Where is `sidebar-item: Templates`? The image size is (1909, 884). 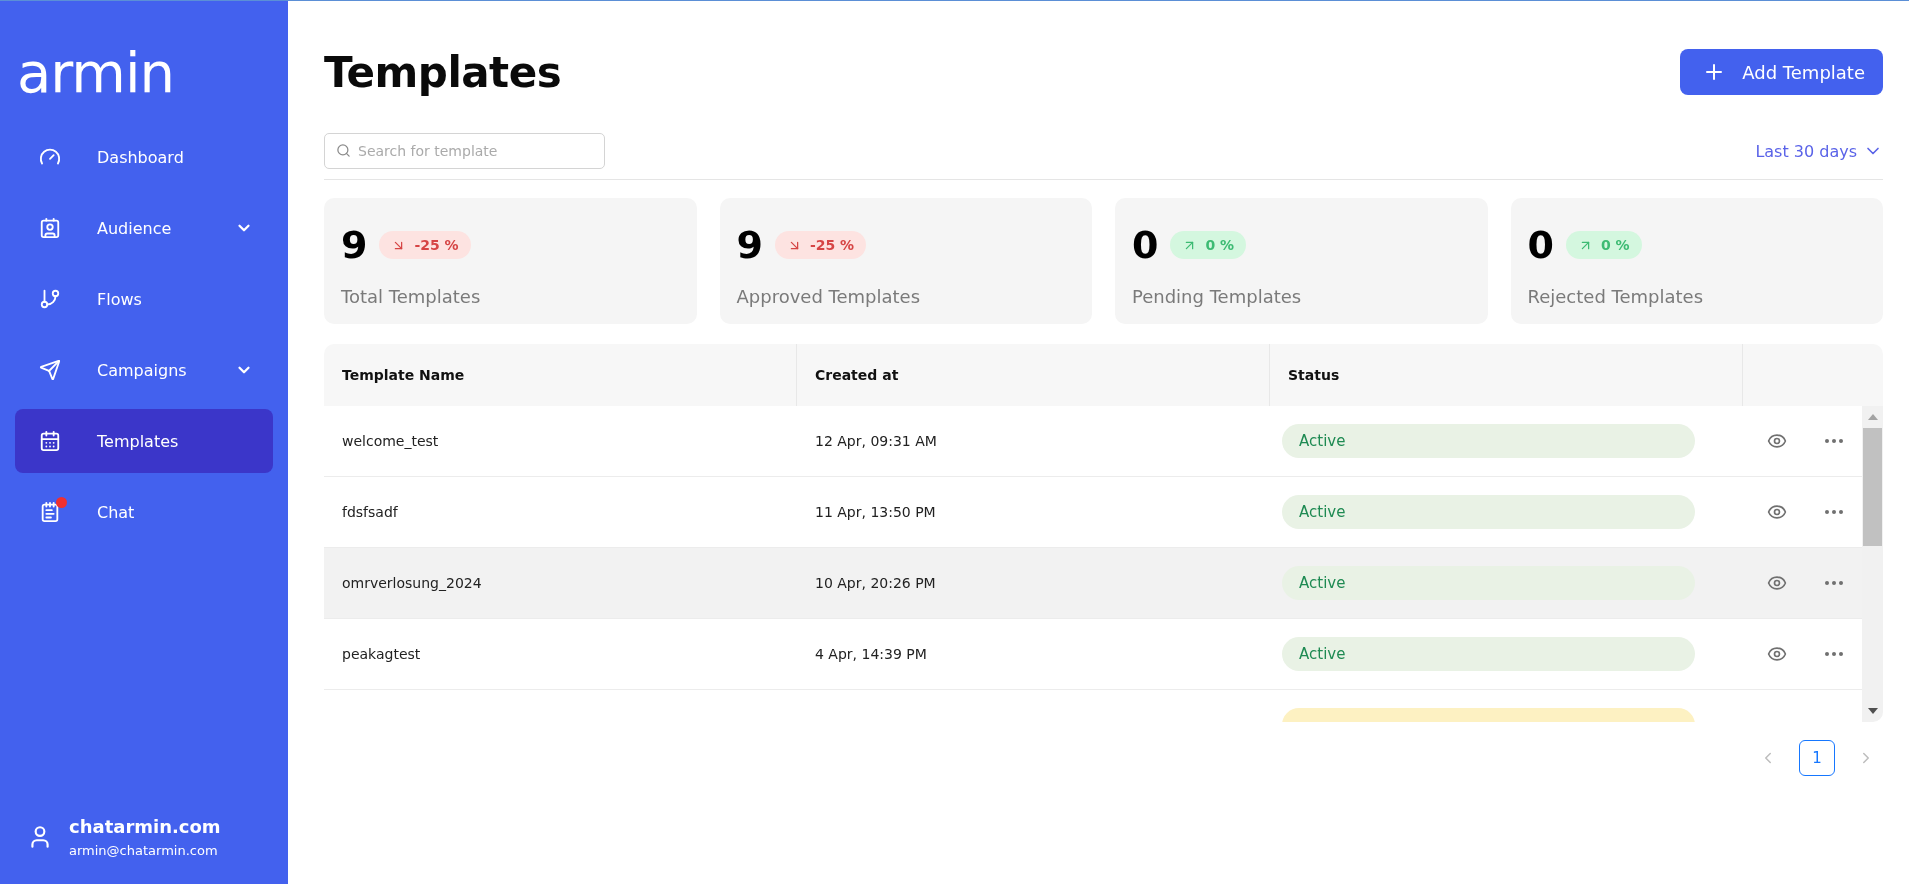 sidebar-item: Templates is located at coordinates (144, 441).